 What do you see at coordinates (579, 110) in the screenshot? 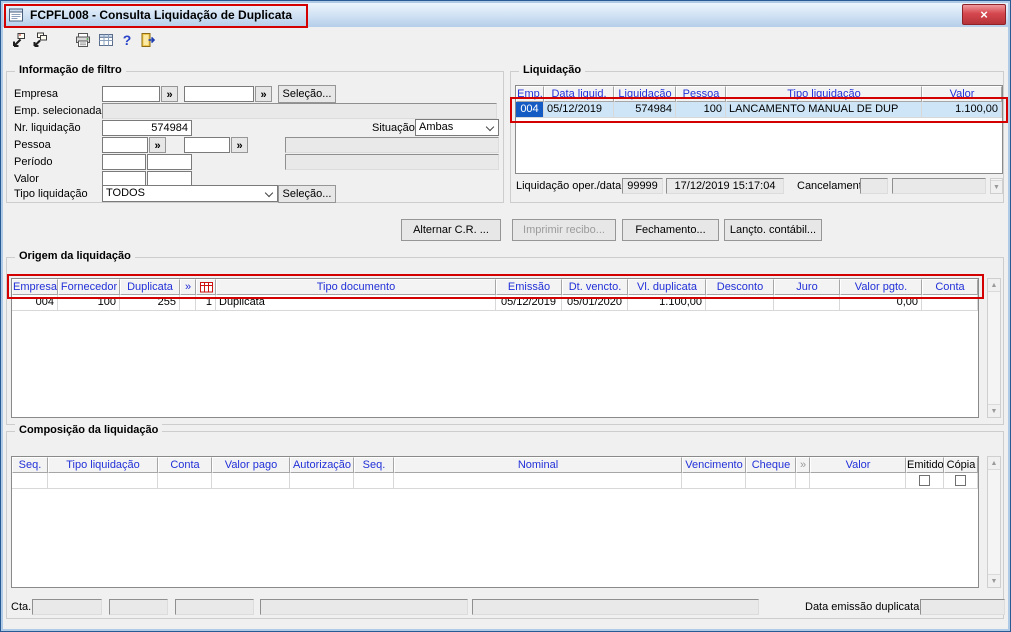
I see `cell-data-liquid: 05/12/2019` at bounding box center [579, 110].